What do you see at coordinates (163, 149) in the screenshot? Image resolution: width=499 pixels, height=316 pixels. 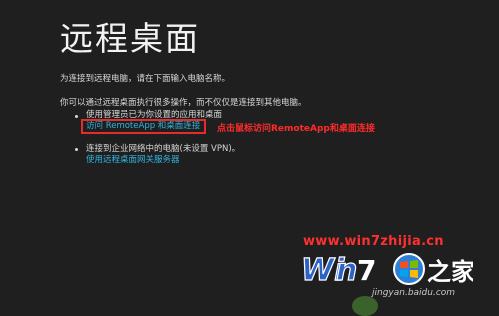 I see `vpn-item-text: 连接到企业网络中的电脑(未设置 VPN)。` at bounding box center [163, 149].